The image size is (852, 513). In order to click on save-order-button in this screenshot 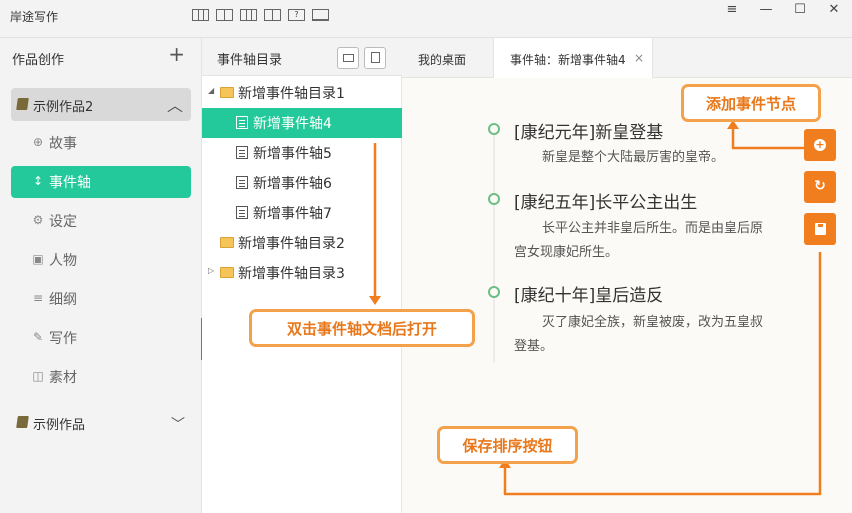, I will do `click(820, 229)`.